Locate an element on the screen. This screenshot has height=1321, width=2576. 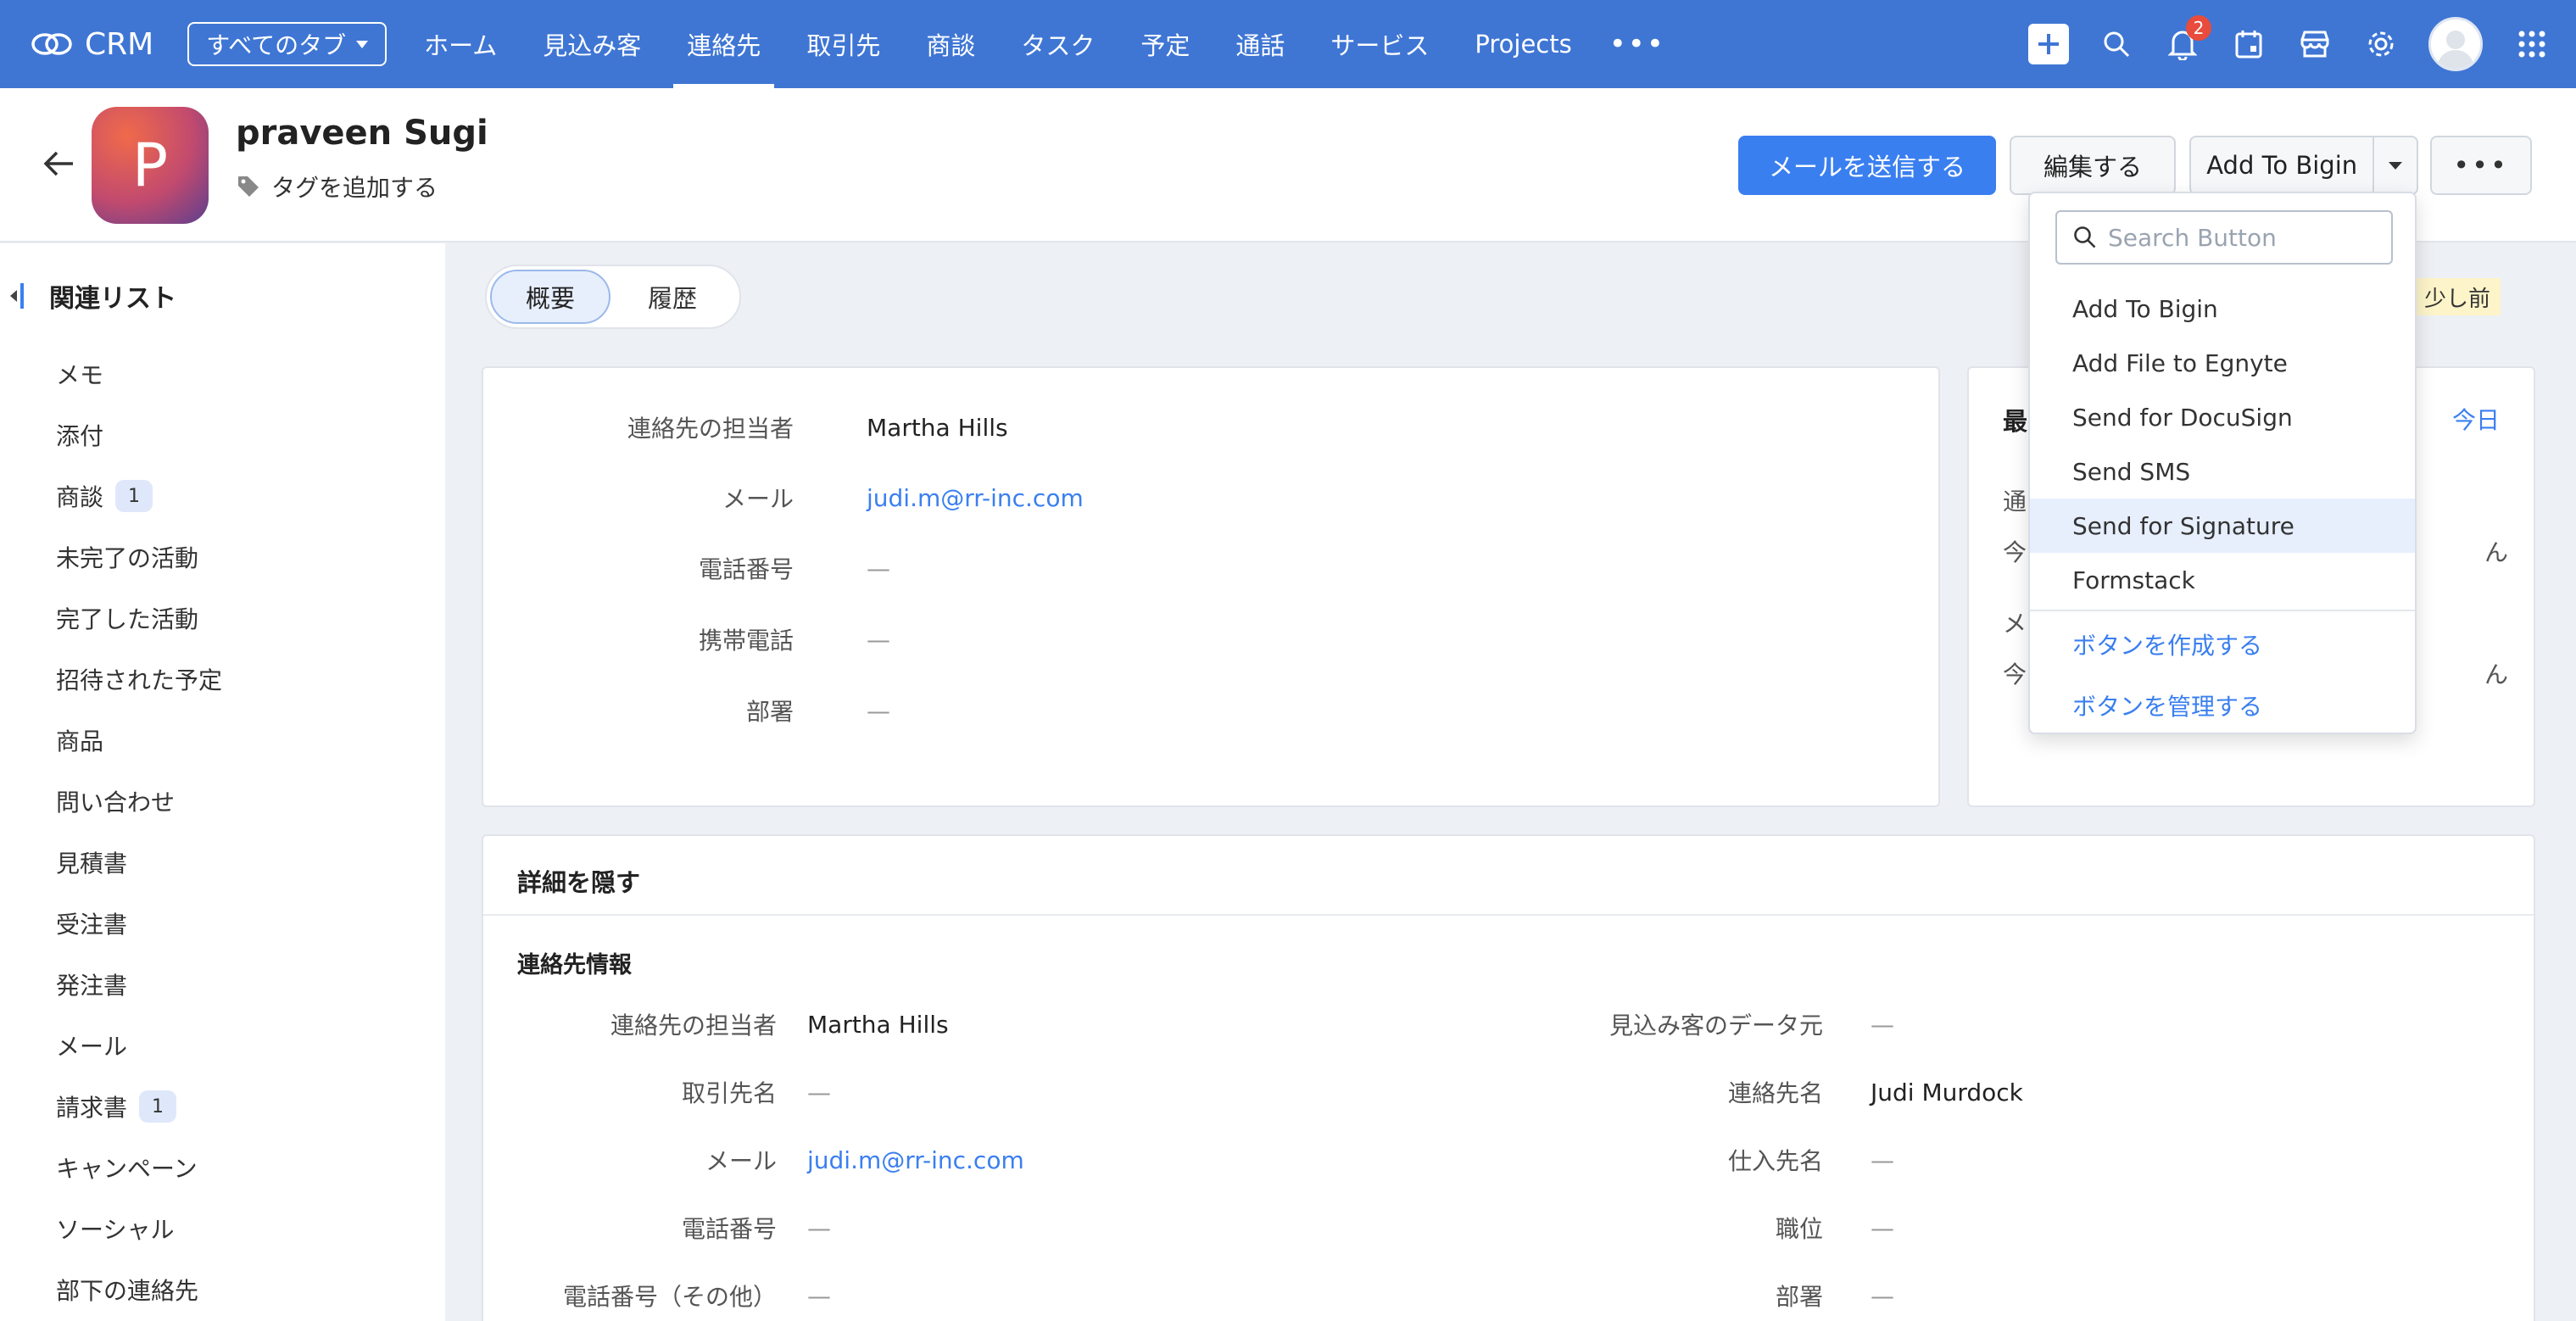
collapse-sidebar-icon is located at coordinates (17, 296).